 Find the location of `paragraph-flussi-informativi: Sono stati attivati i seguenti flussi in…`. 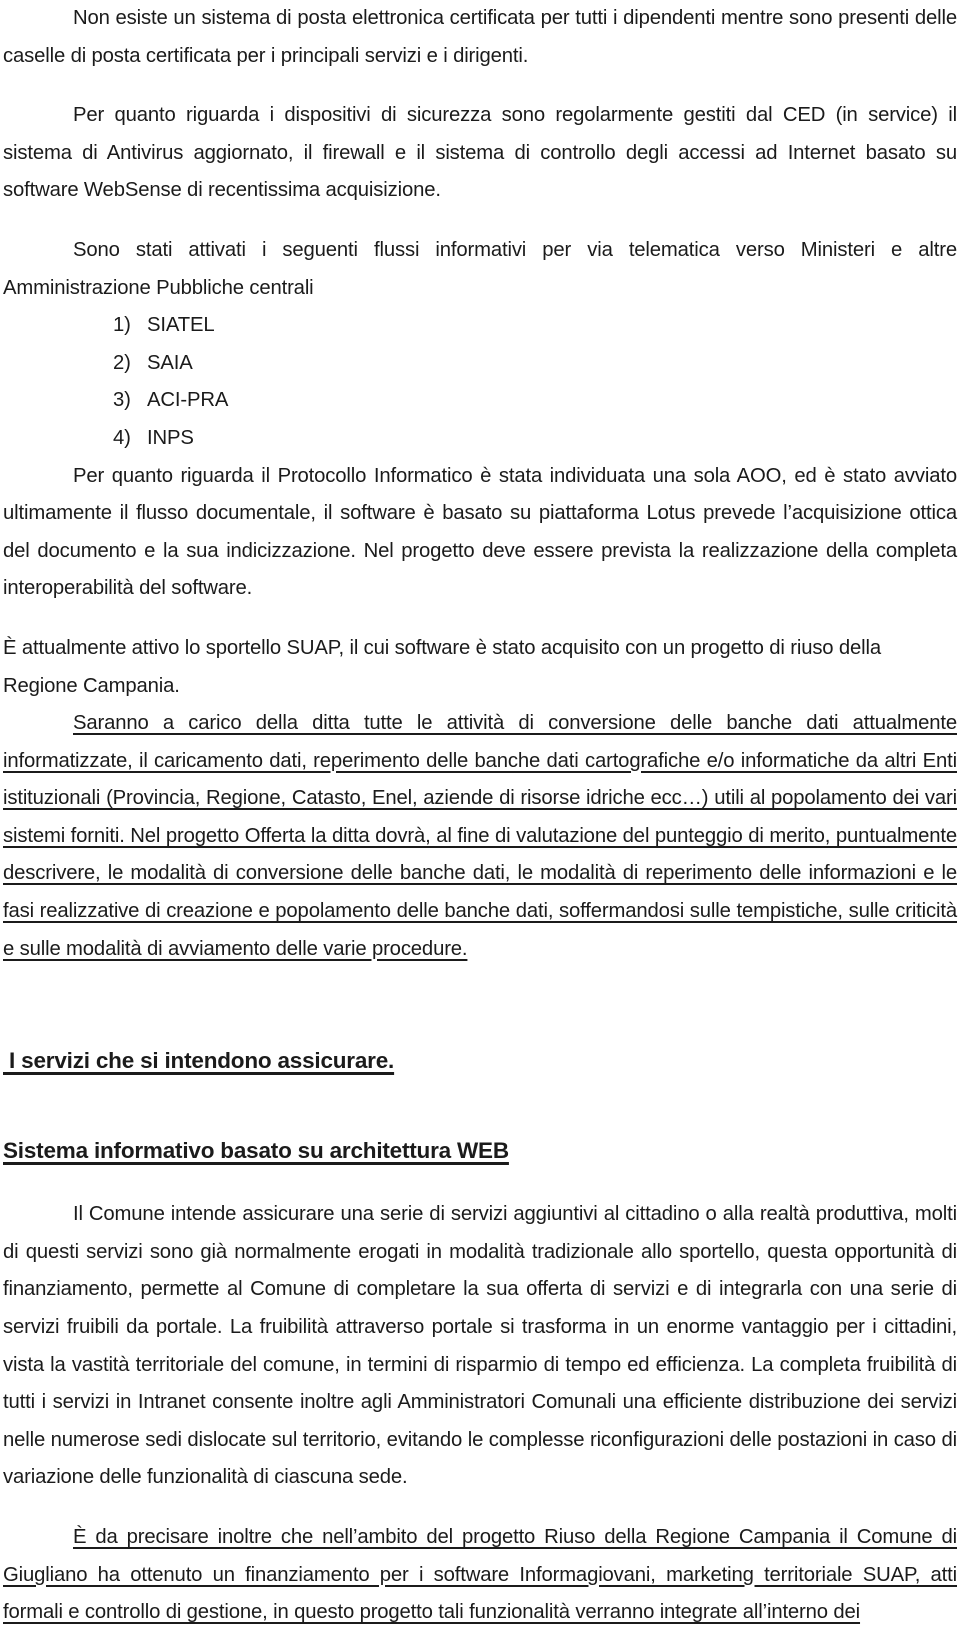

paragraph-flussi-informativi: Sono stati attivati i seguenti flussi in… is located at coordinates (480, 268).